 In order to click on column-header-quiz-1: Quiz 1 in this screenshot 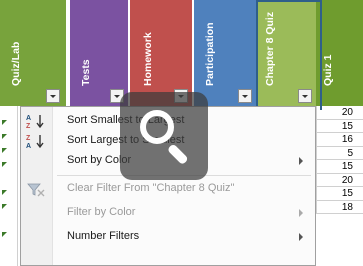, I will do `click(339, 53)`.